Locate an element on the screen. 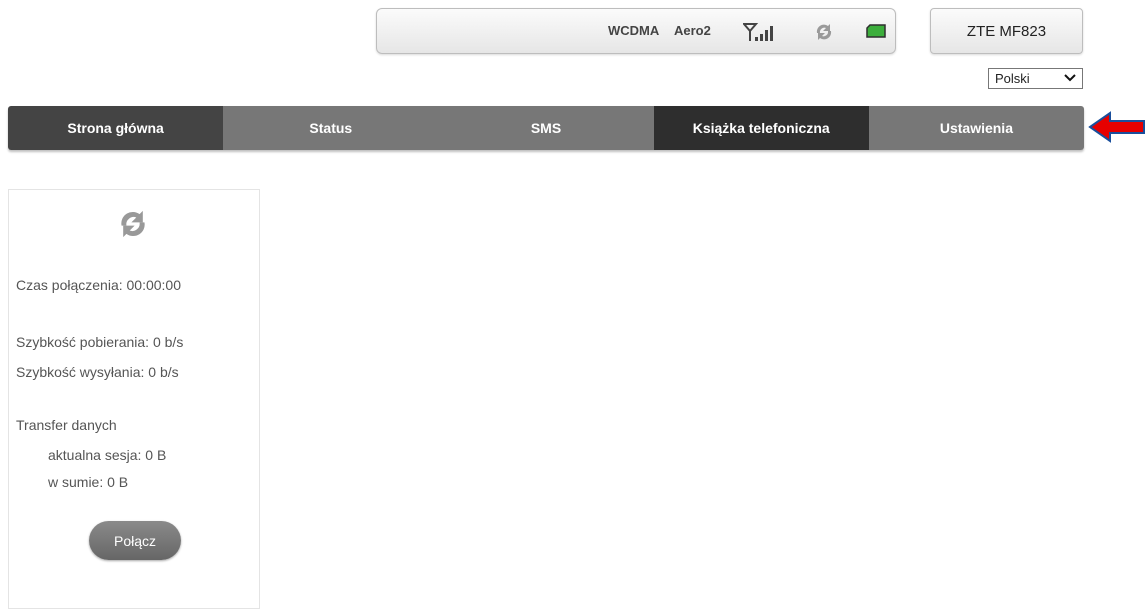 The width and height of the screenshot is (1148, 609). network-type: WCDMA is located at coordinates (634, 30).